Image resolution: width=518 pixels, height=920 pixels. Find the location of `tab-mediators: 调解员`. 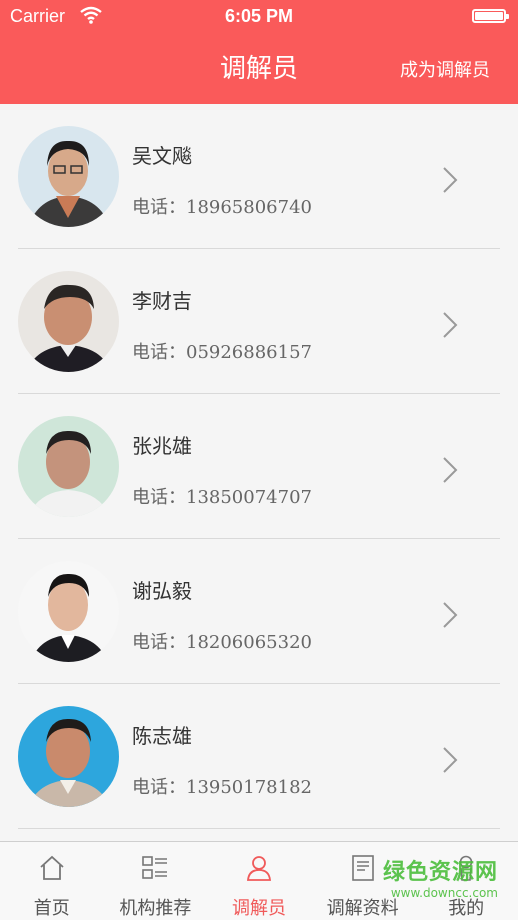

tab-mediators: 调解员 is located at coordinates (259, 881).